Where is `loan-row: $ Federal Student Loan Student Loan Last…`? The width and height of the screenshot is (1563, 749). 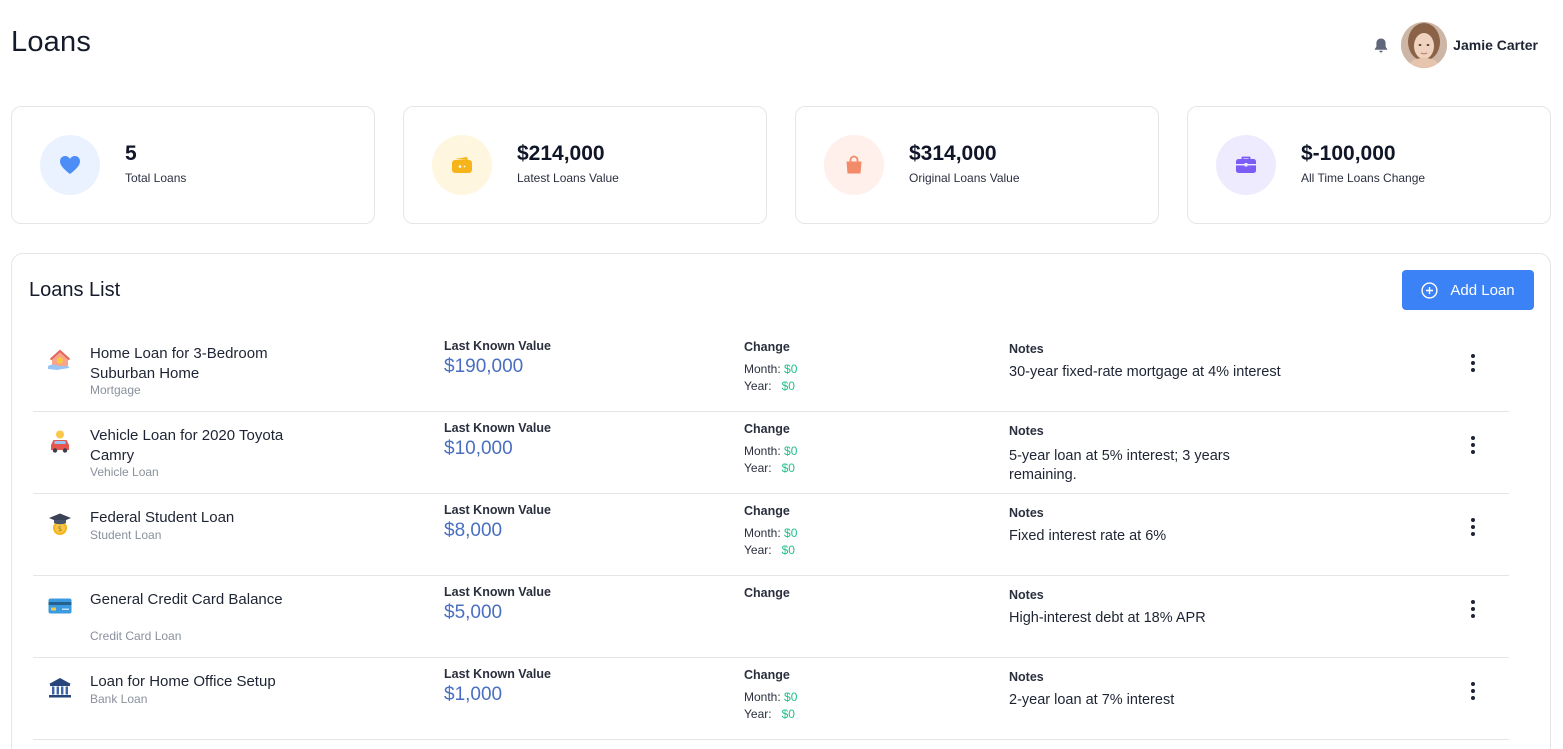 loan-row: $ Federal Student Loan Student Loan Last… is located at coordinates (771, 535).